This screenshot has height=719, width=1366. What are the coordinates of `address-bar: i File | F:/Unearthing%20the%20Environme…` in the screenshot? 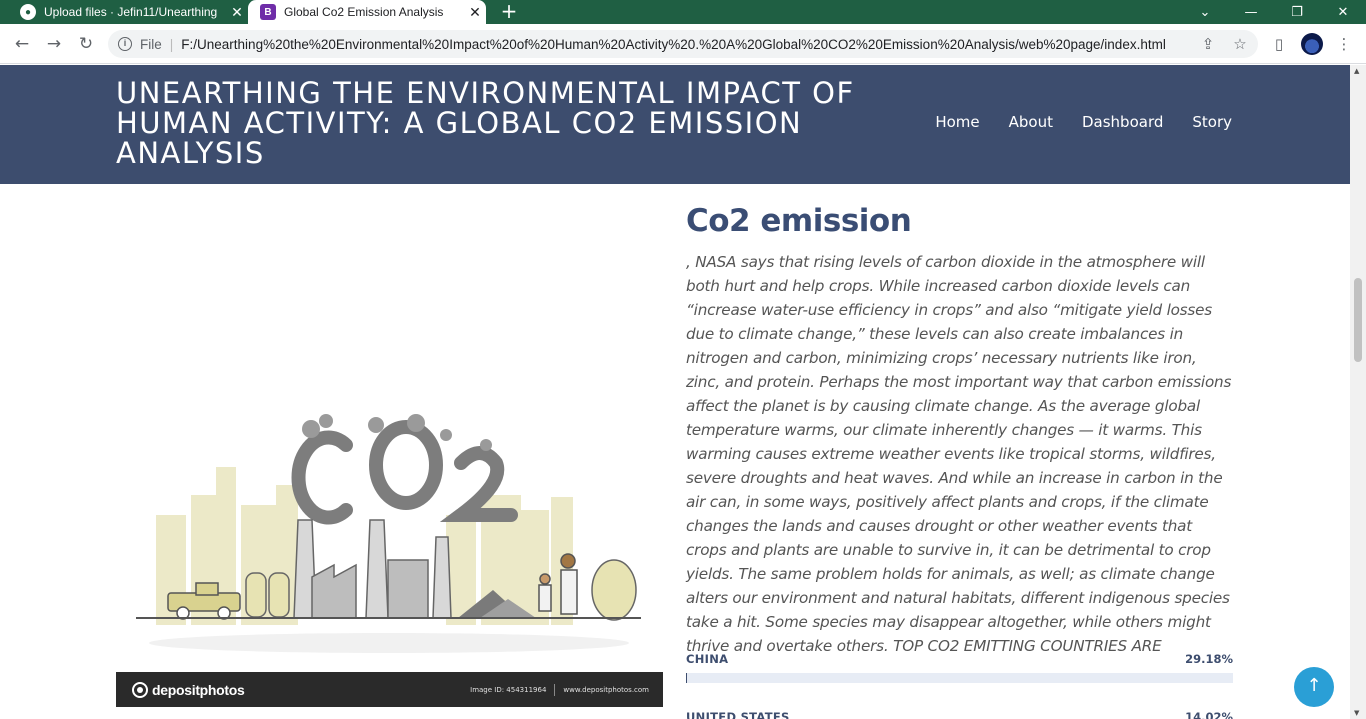 It's located at (683, 44).